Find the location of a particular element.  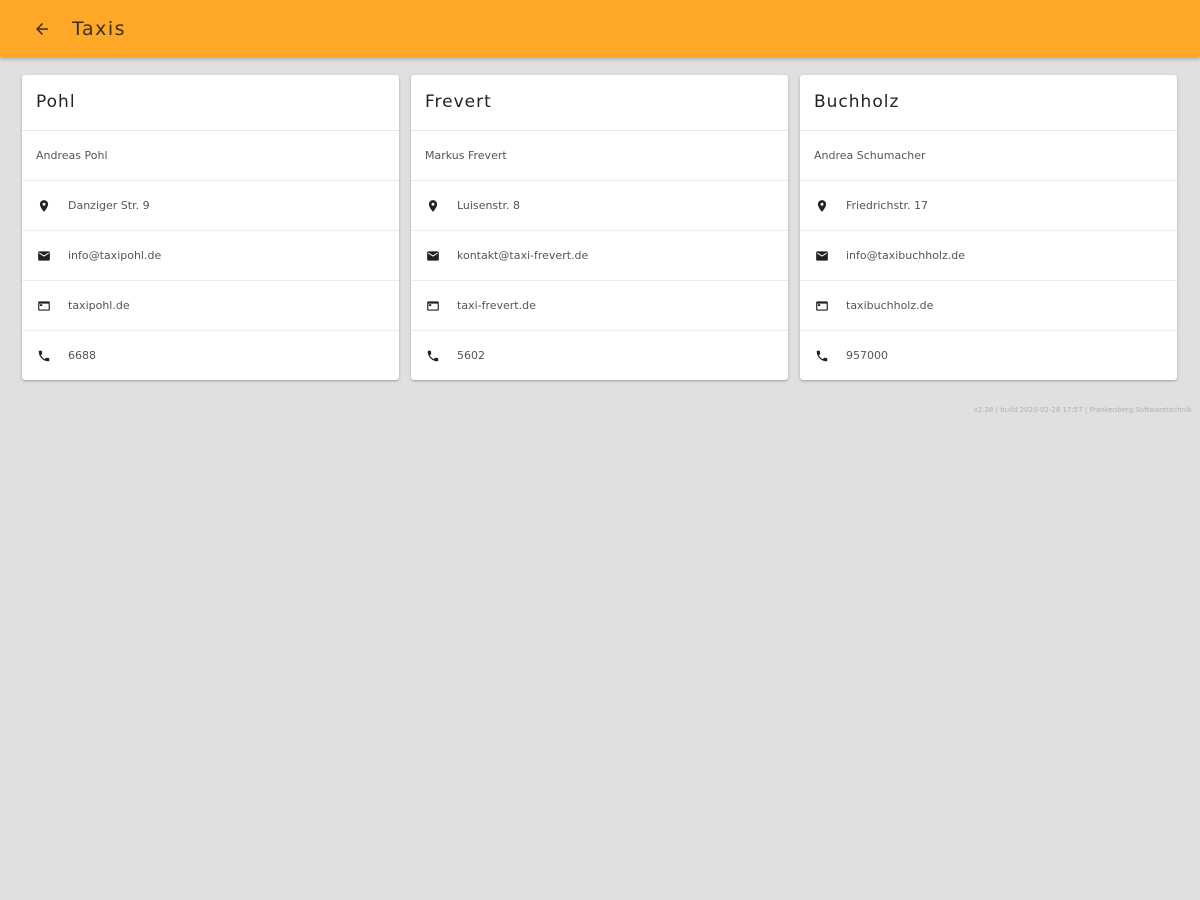

taxi-address-row: Luisenstr. 8 is located at coordinates (599, 206).